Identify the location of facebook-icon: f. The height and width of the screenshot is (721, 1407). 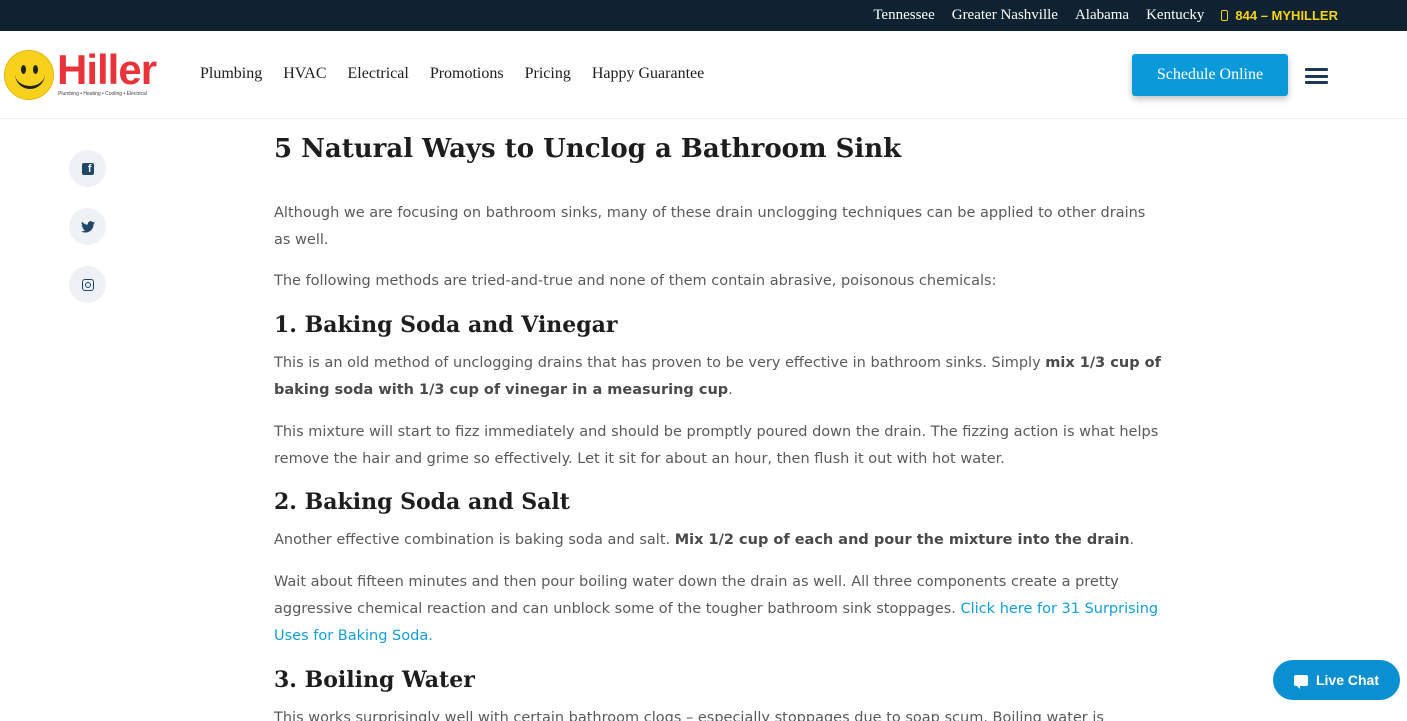
(87, 168).